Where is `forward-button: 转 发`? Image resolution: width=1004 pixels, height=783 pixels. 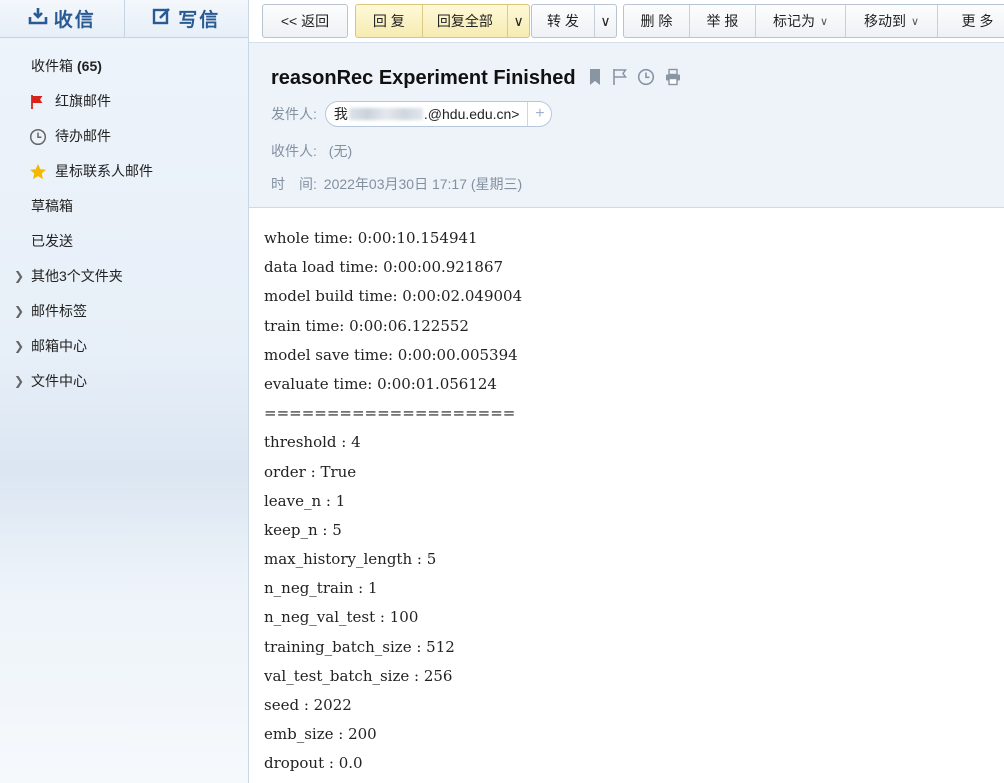 forward-button: 转 发 is located at coordinates (563, 21).